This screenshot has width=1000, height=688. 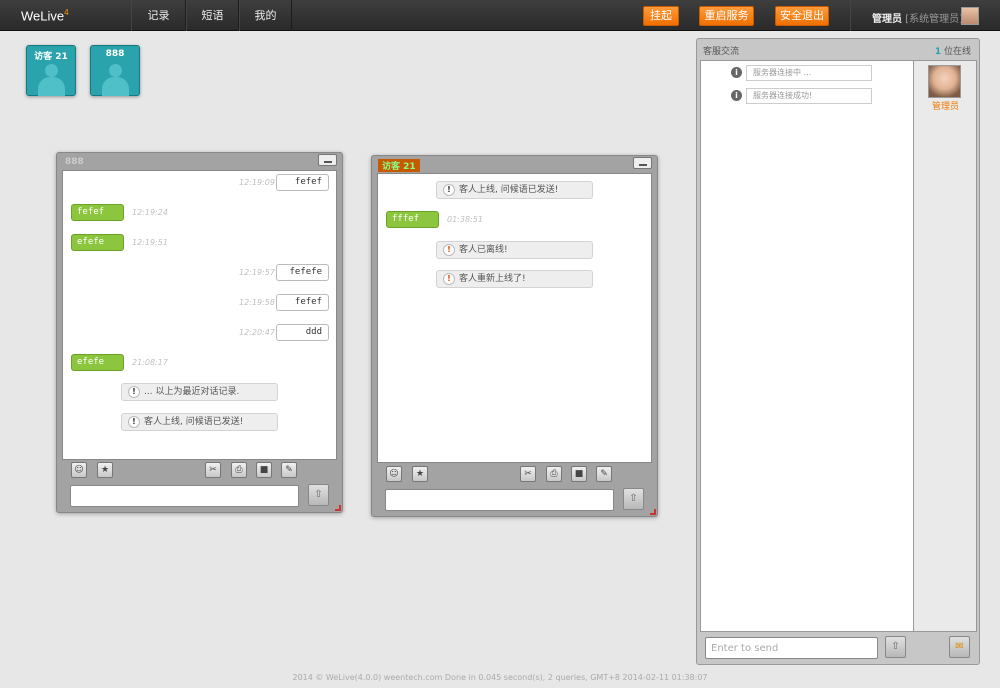 I want to click on user-box: 管理员 [系统管理员], so click(x=925, y=15).